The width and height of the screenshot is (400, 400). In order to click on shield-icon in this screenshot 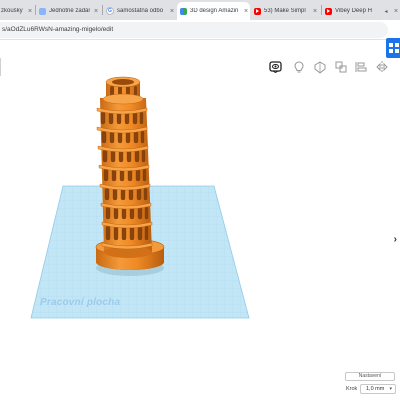, I will do `click(320, 67)`.